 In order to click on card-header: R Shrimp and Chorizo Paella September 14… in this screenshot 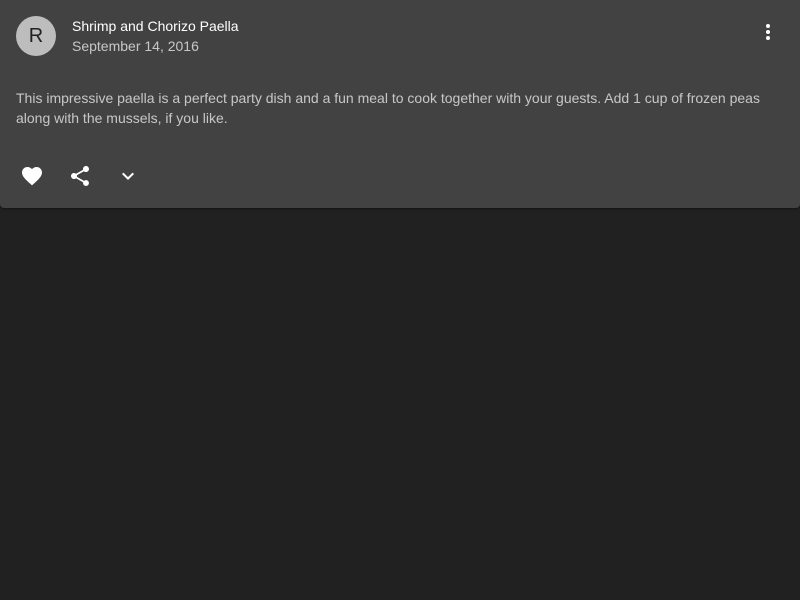, I will do `click(400, 36)`.